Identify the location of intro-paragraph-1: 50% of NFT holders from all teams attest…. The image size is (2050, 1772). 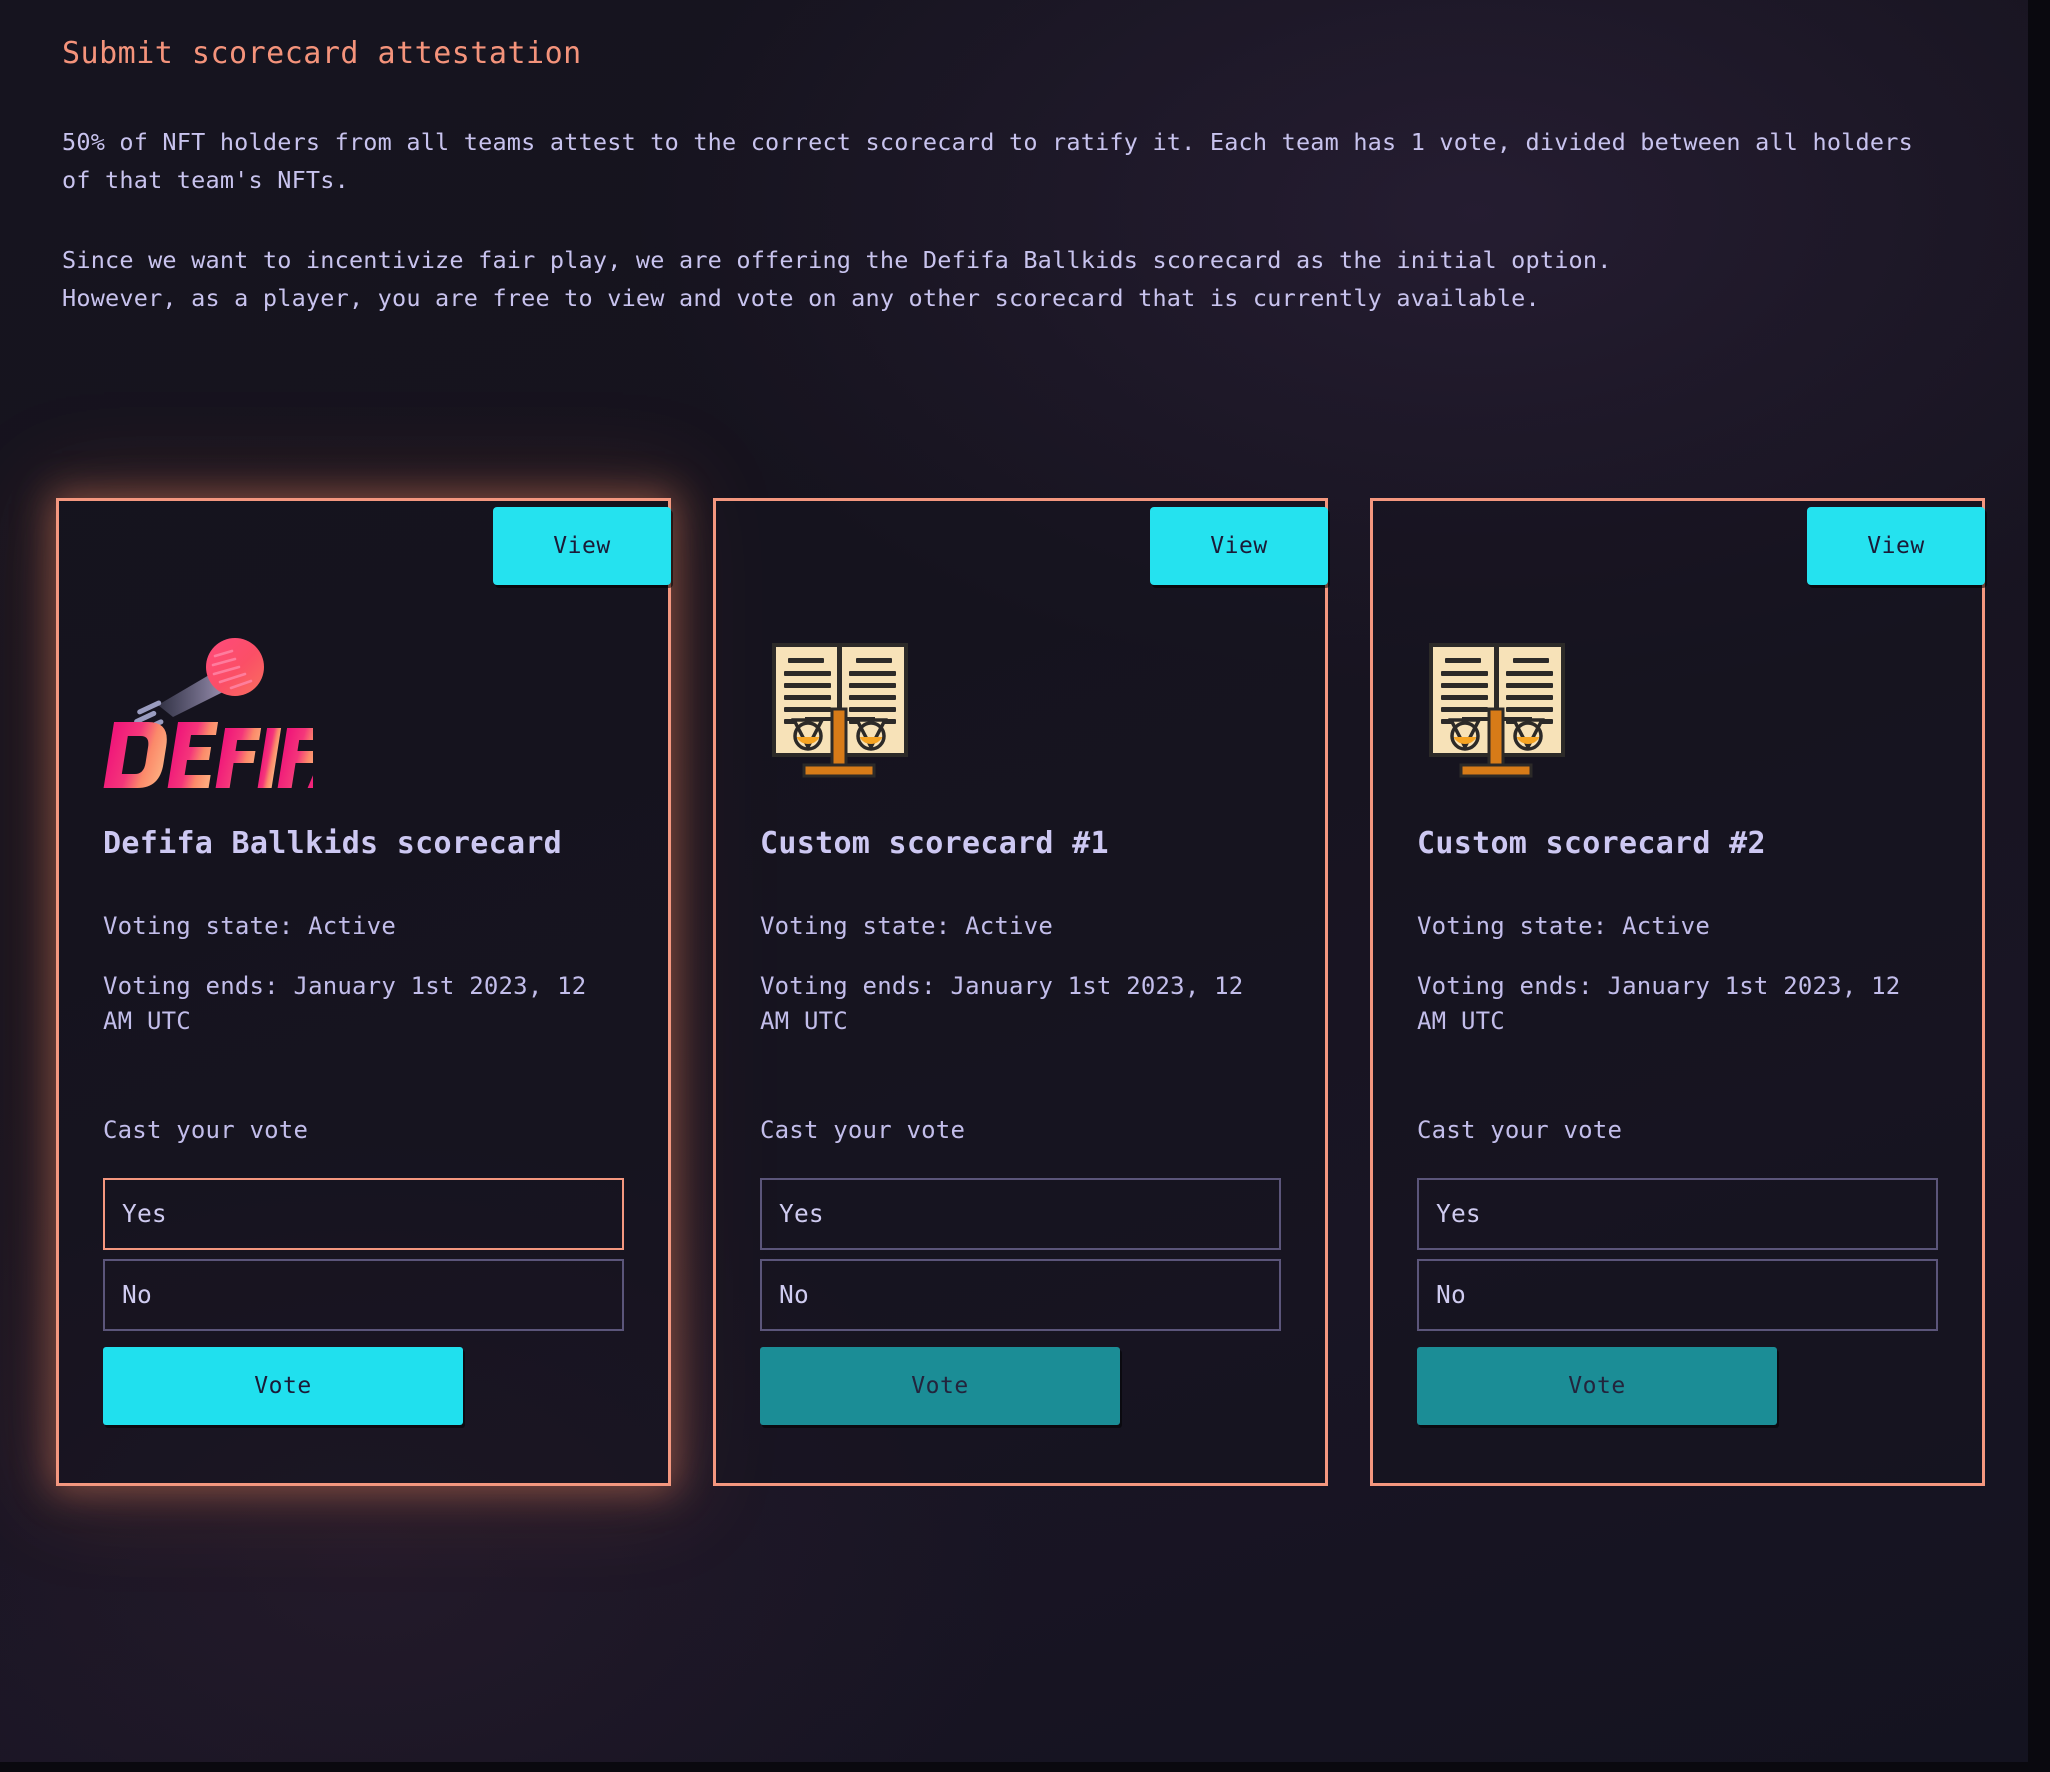
(995, 160).